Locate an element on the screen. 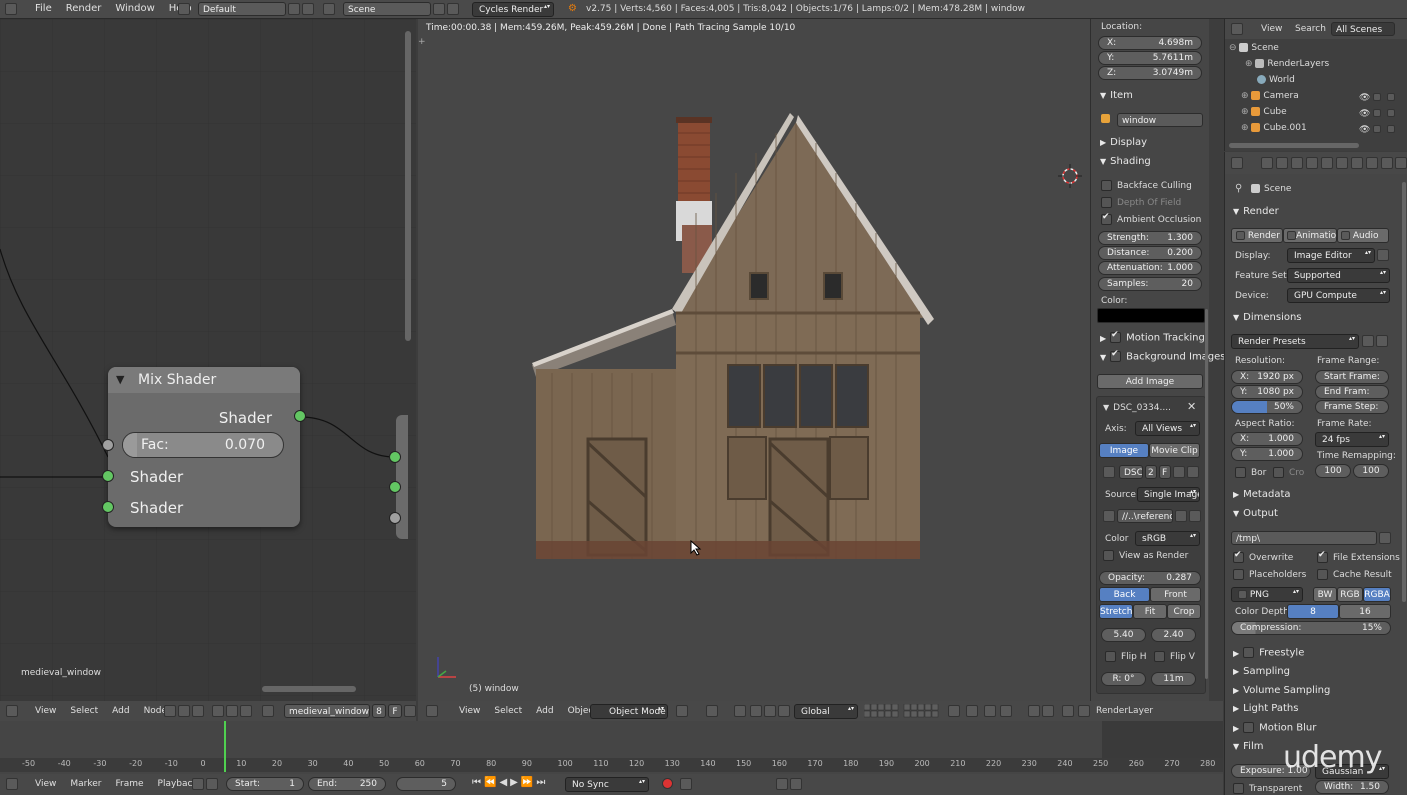 The image size is (1407, 795). play-icon: ▶ is located at coordinates (515, 782).